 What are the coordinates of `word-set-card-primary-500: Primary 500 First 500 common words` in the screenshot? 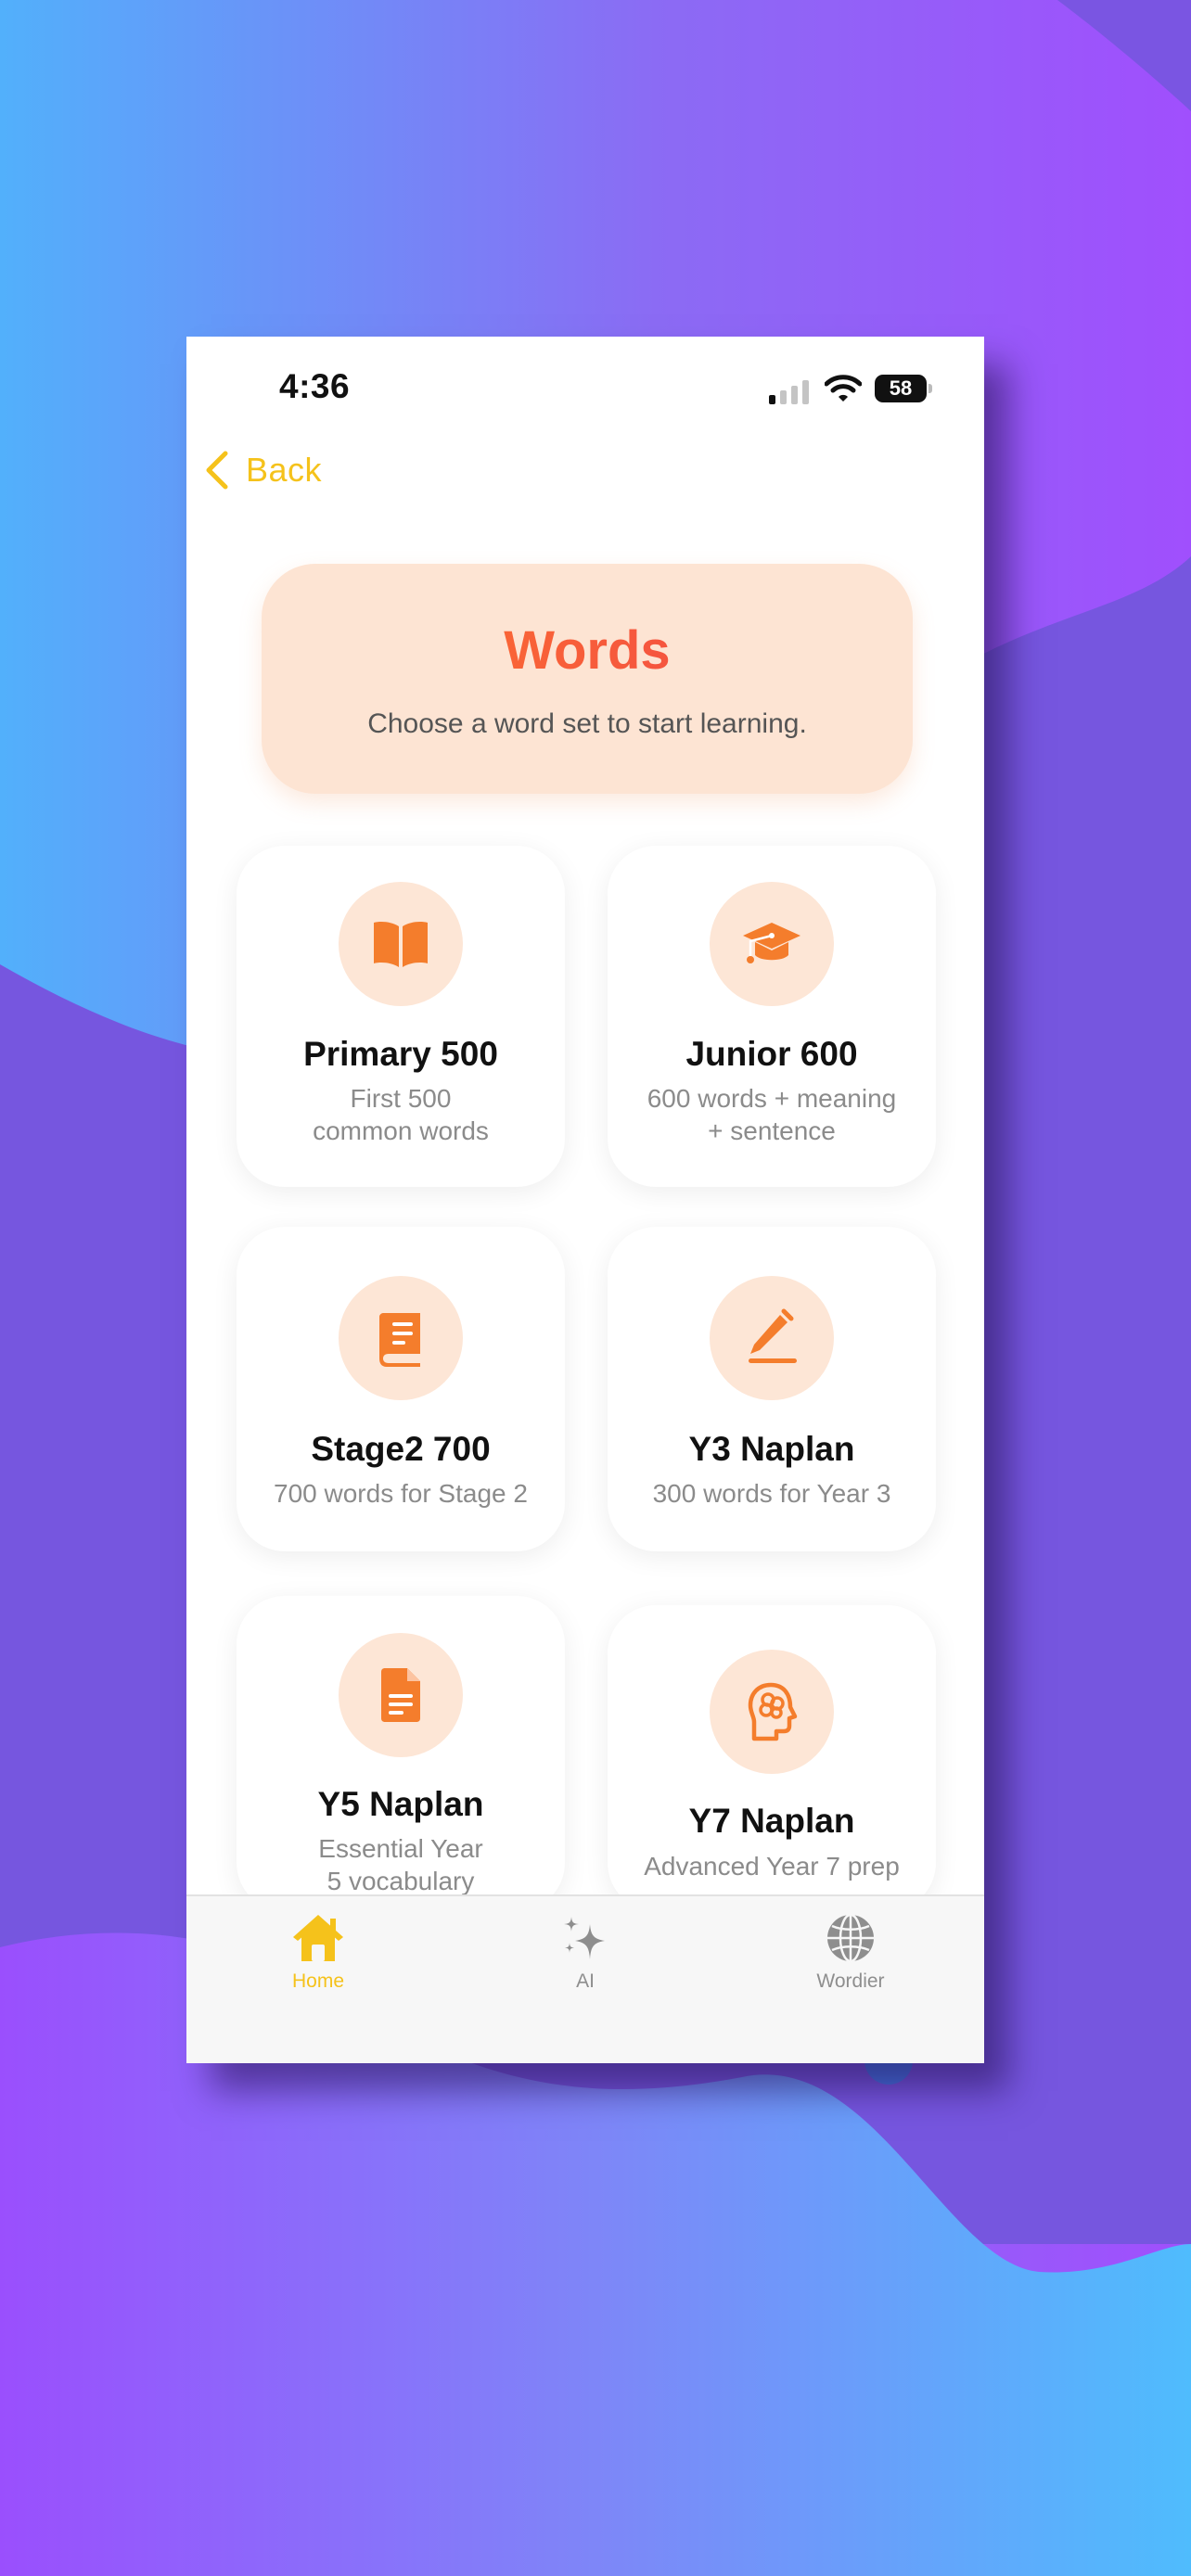 It's located at (401, 1017).